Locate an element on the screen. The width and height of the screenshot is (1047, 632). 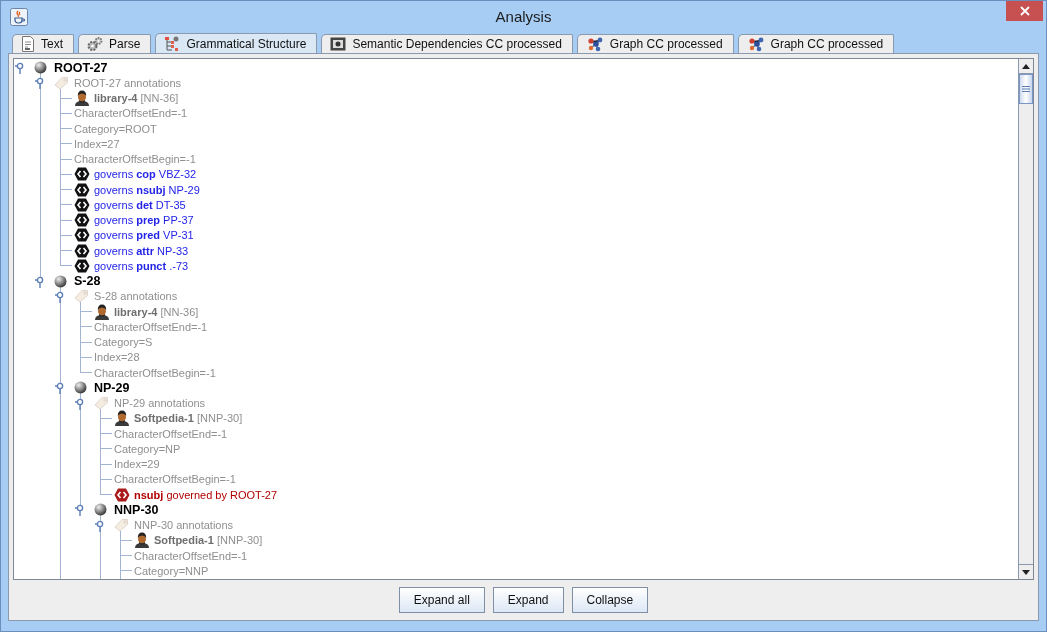
tree-action-button: Expand all is located at coordinates (441, 600).